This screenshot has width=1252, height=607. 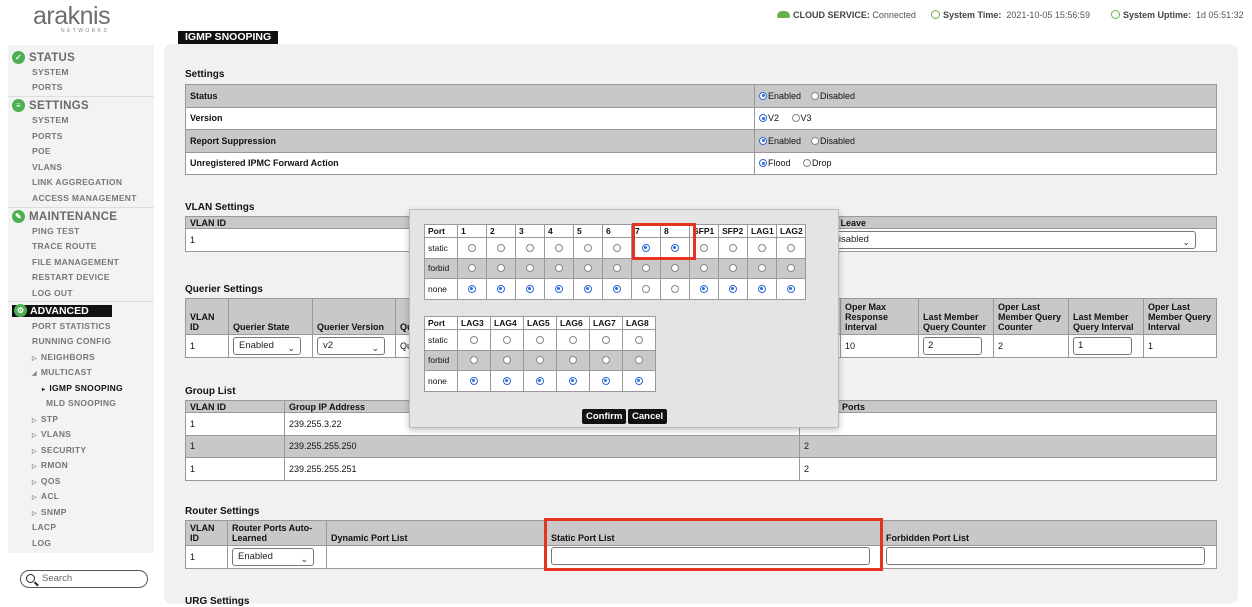 What do you see at coordinates (82, 388) in the screenshot?
I see `nav-igmp-snooping: ▸ IGMP SNOOPING` at bounding box center [82, 388].